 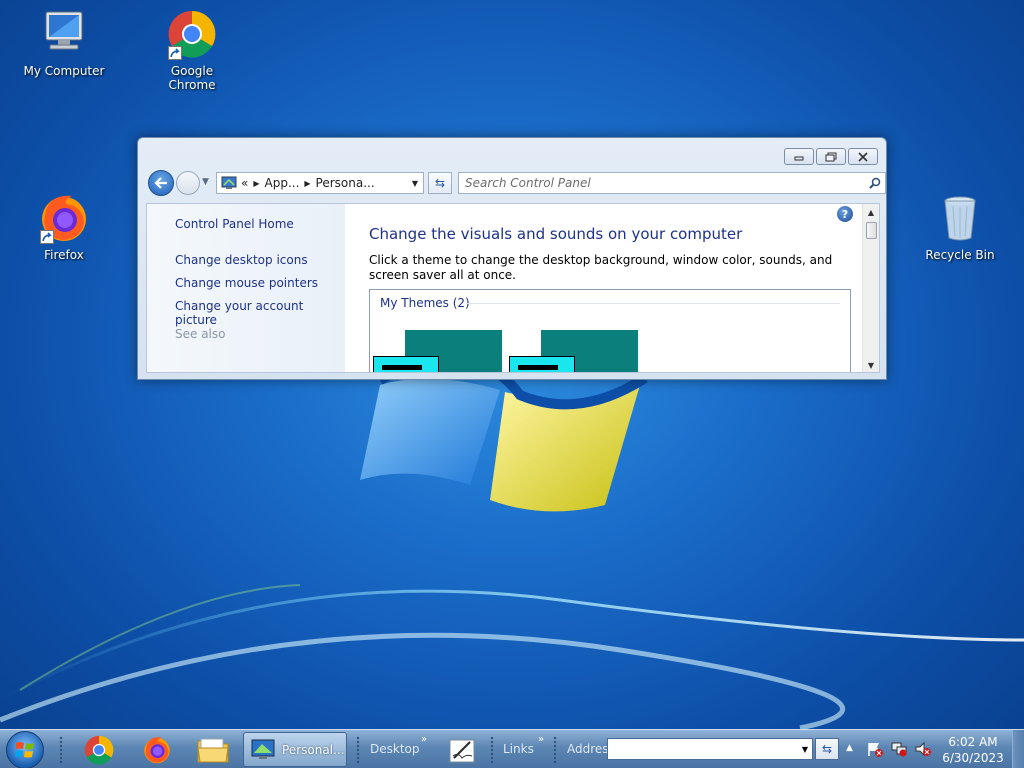 I want to click on control-panel-icon, so click(x=229, y=183).